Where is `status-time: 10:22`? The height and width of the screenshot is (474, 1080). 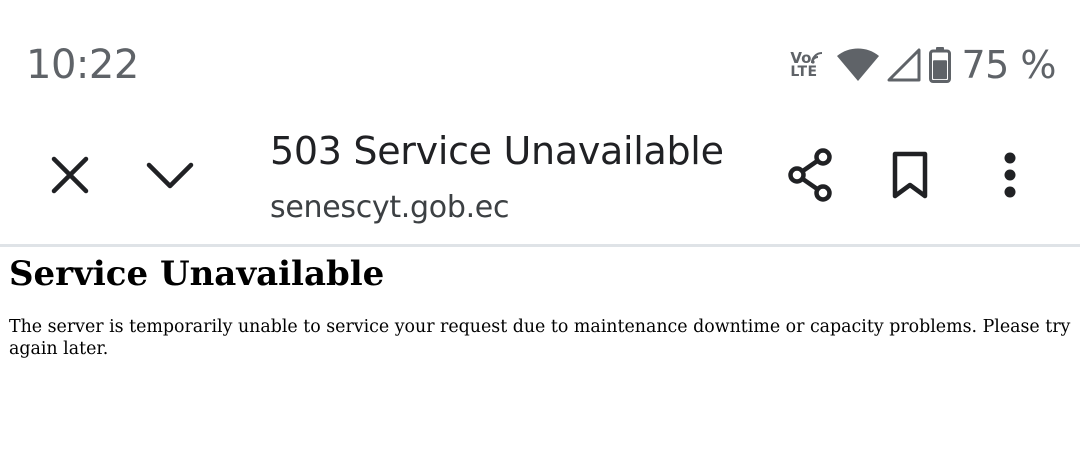
status-time: 10:22 is located at coordinates (82, 65).